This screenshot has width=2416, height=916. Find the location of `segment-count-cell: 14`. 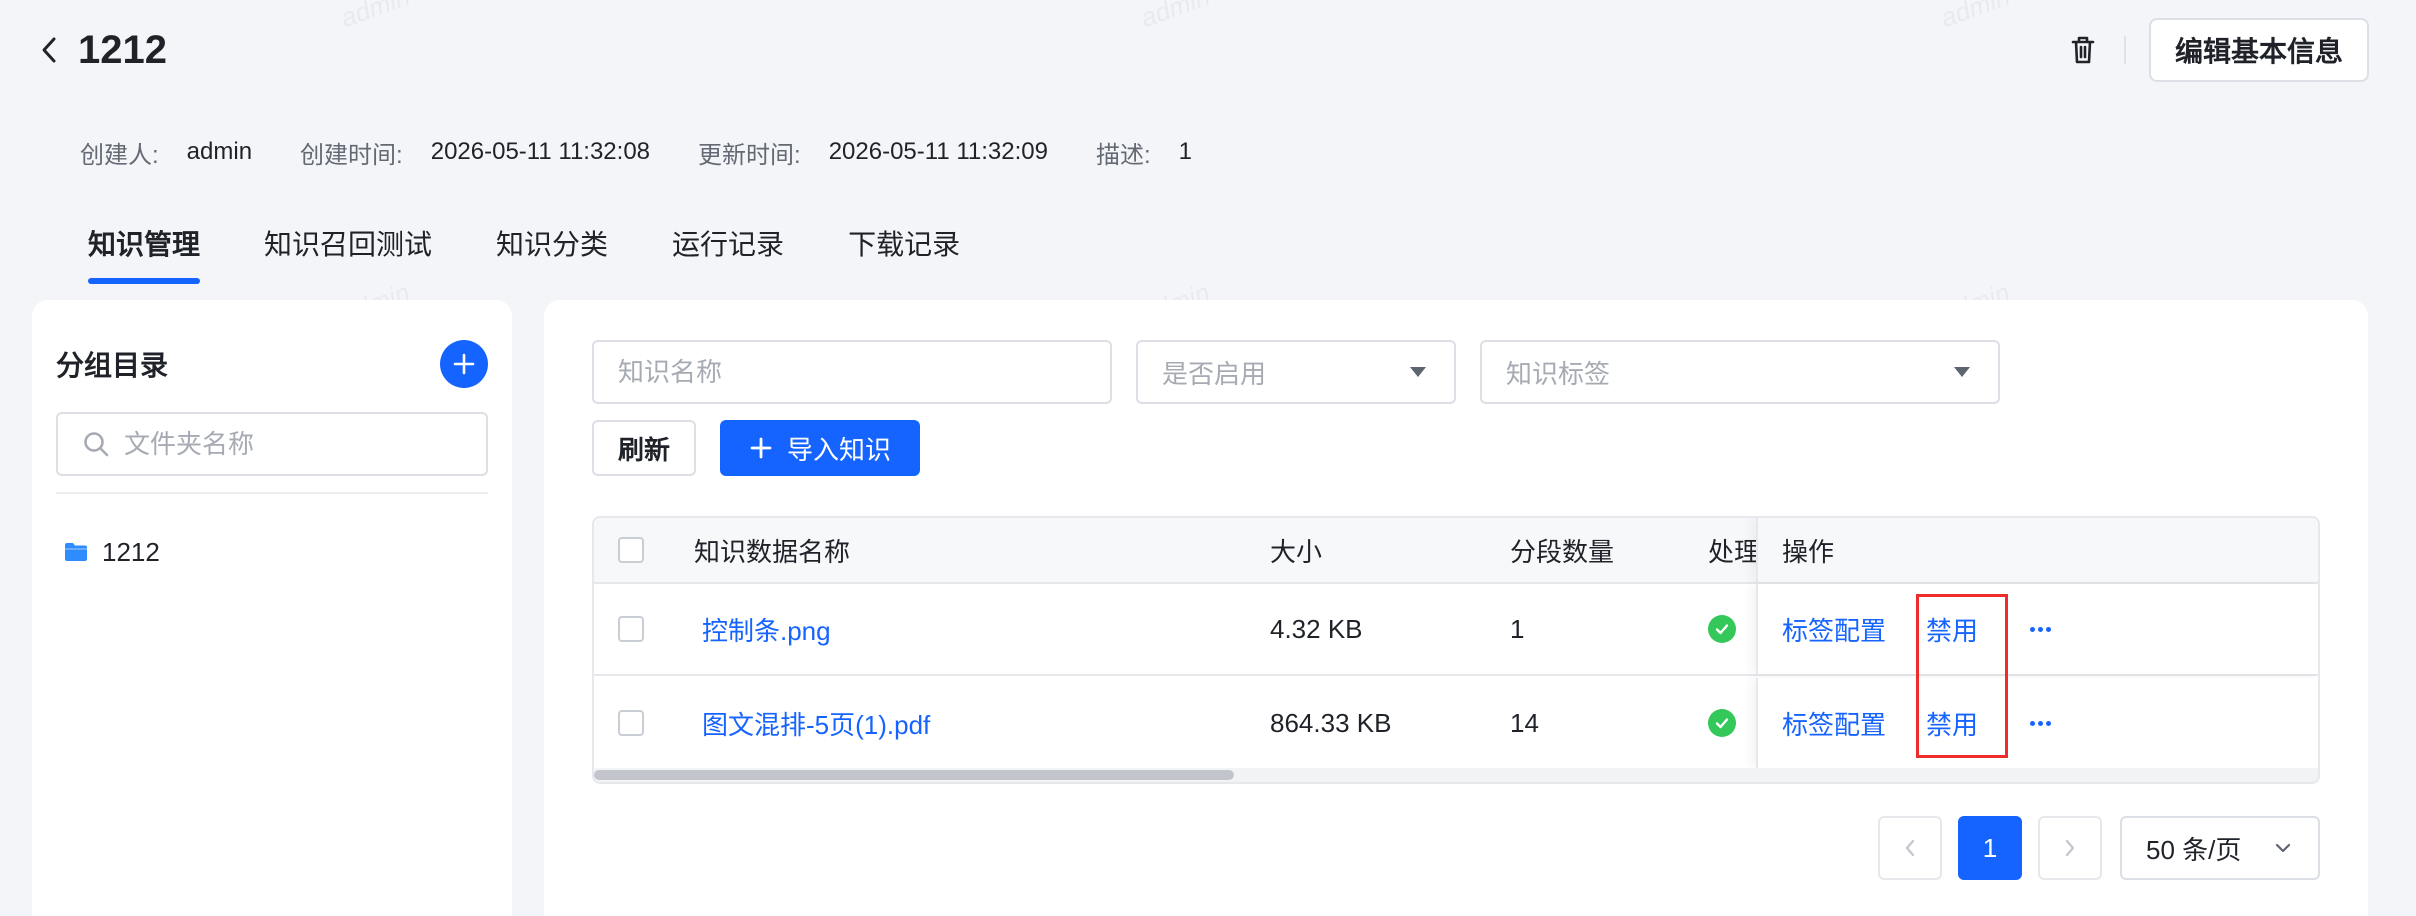

segment-count-cell: 14 is located at coordinates (1524, 722).